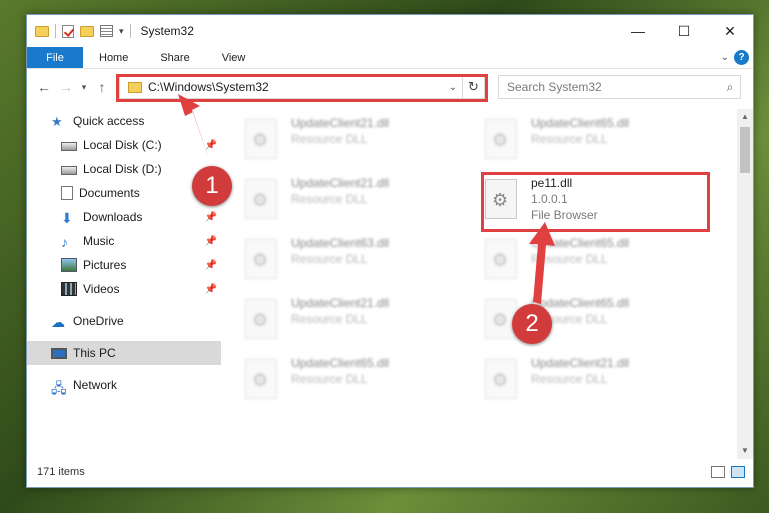  I want to click on maximize-button: ☐, so click(684, 31).